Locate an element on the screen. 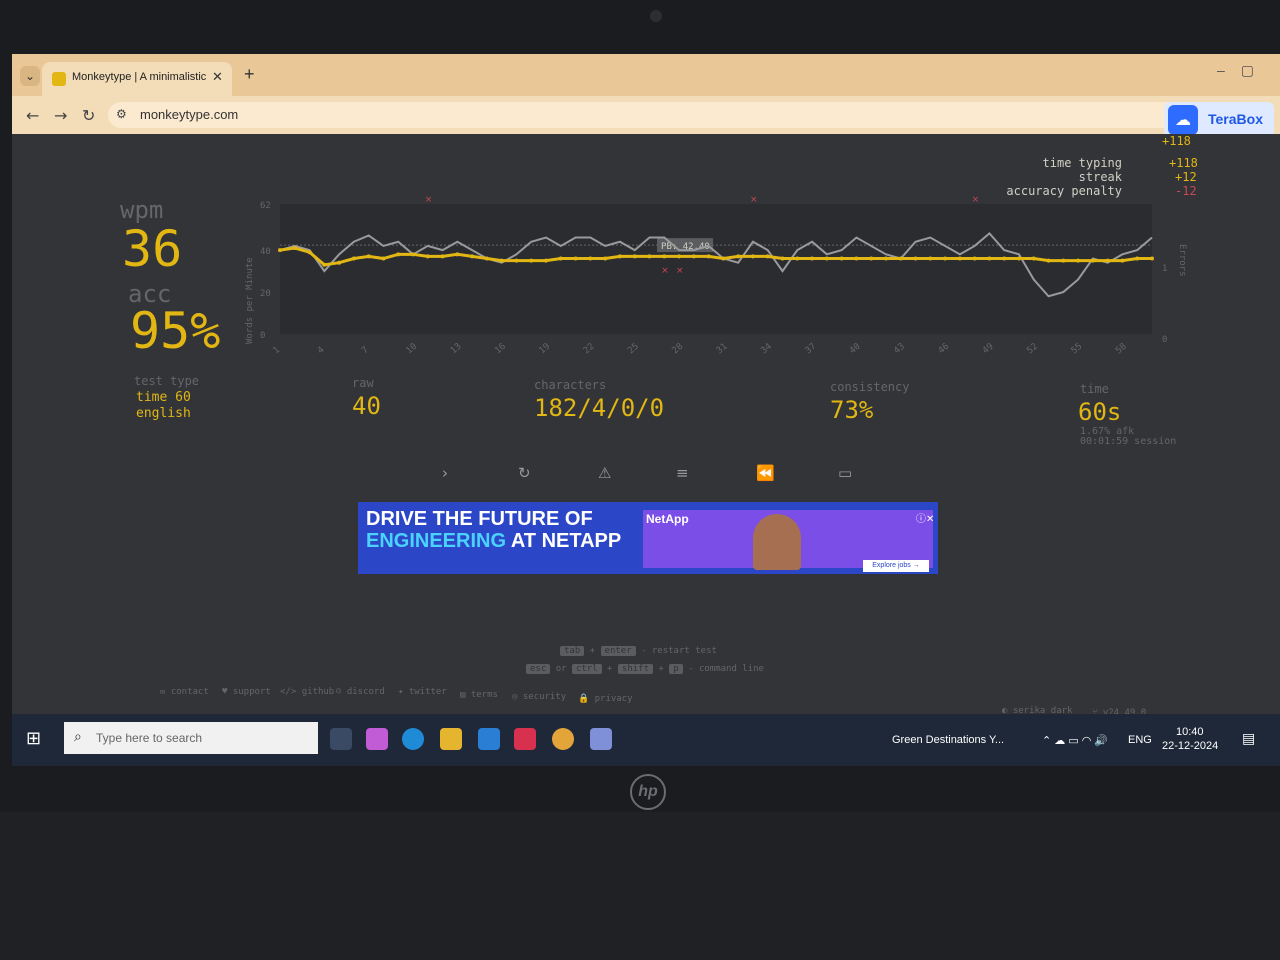  test-type-language: english is located at coordinates (163, 413).